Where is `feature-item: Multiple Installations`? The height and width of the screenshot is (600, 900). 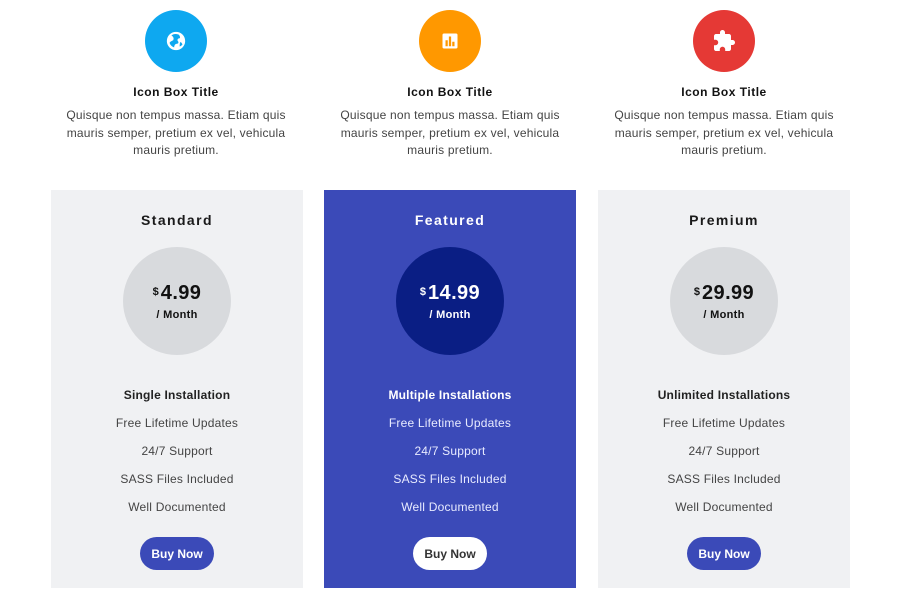 feature-item: Multiple Installations is located at coordinates (450, 395).